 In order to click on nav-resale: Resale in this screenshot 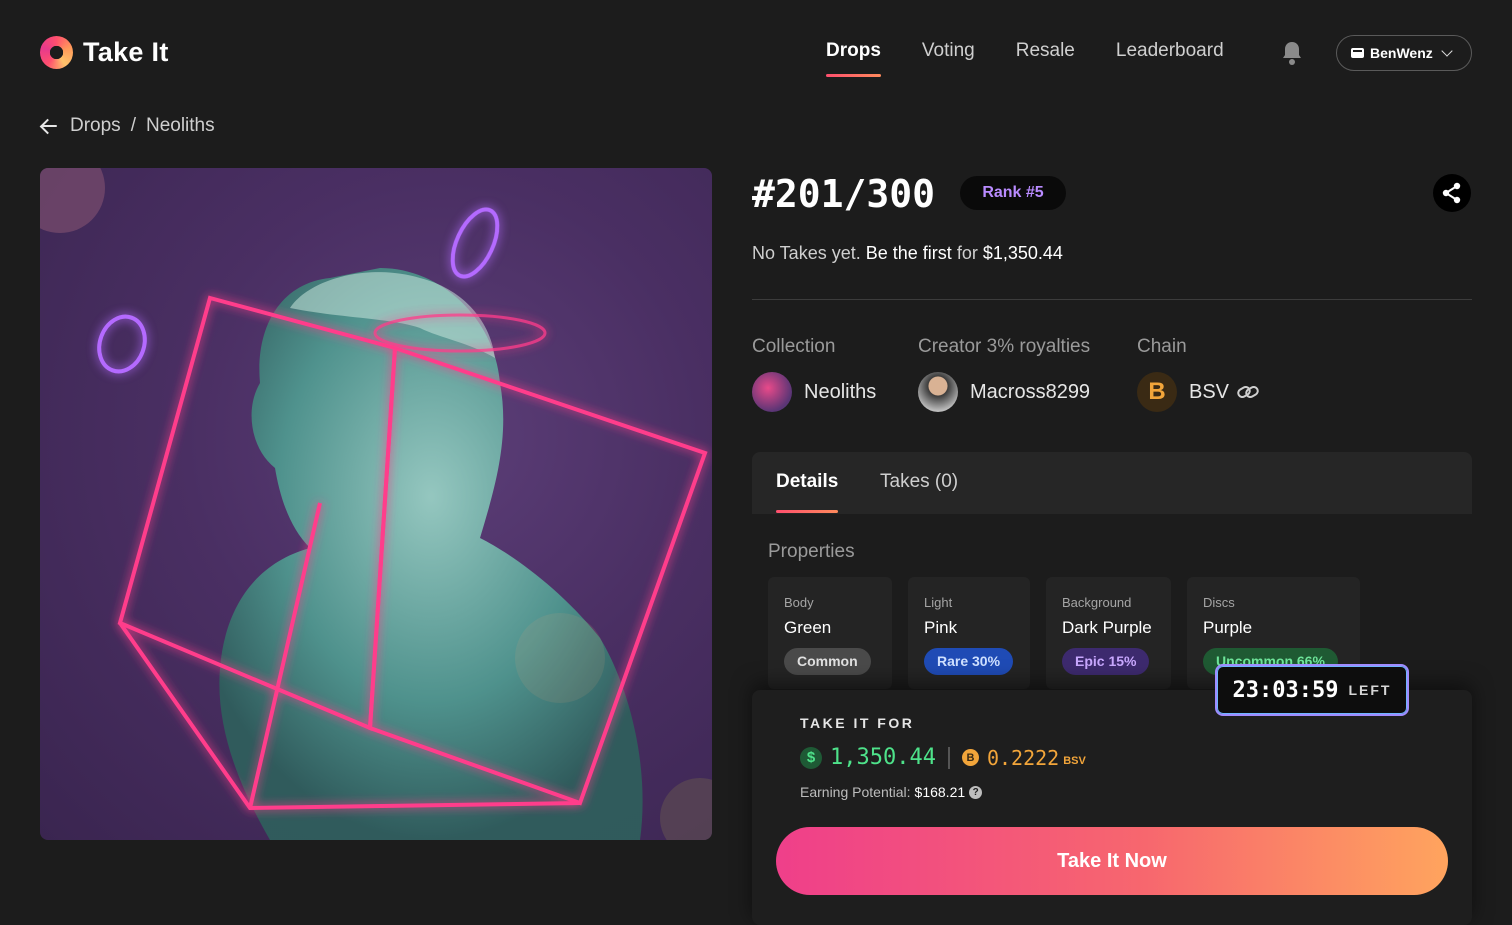, I will do `click(1045, 51)`.